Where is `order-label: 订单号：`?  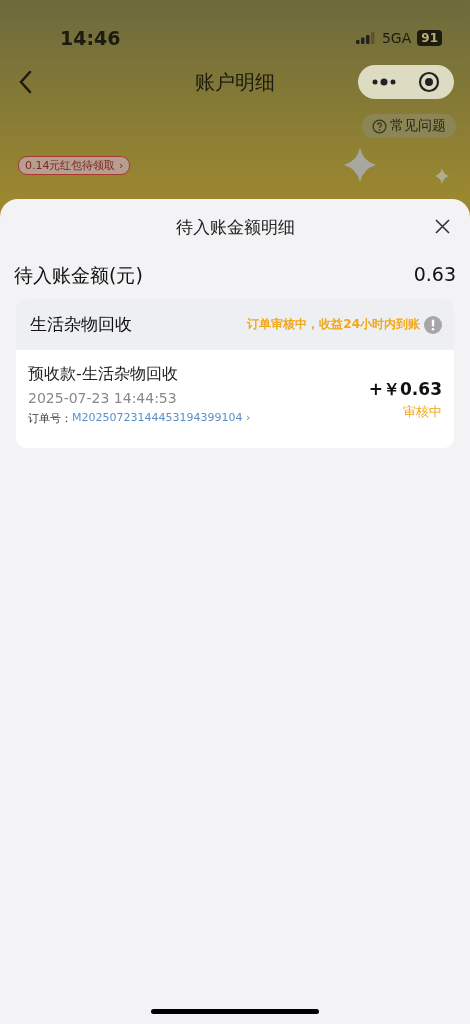 order-label: 订单号： is located at coordinates (50, 418).